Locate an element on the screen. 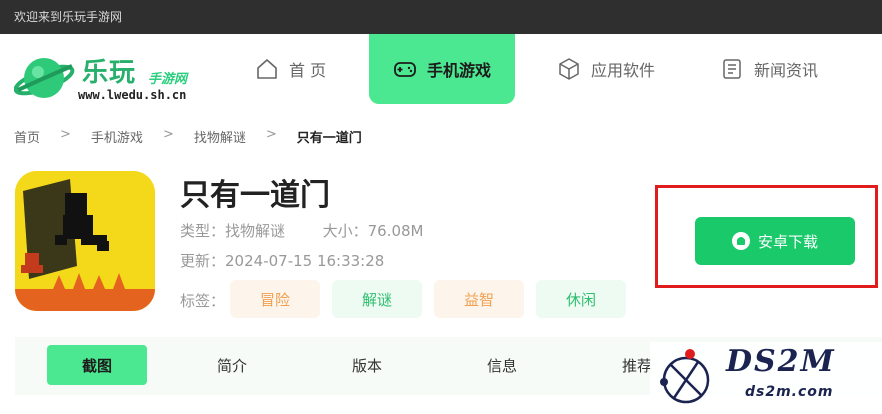 The height and width of the screenshot is (414, 882). game-artwork-icon is located at coordinates (85, 241).